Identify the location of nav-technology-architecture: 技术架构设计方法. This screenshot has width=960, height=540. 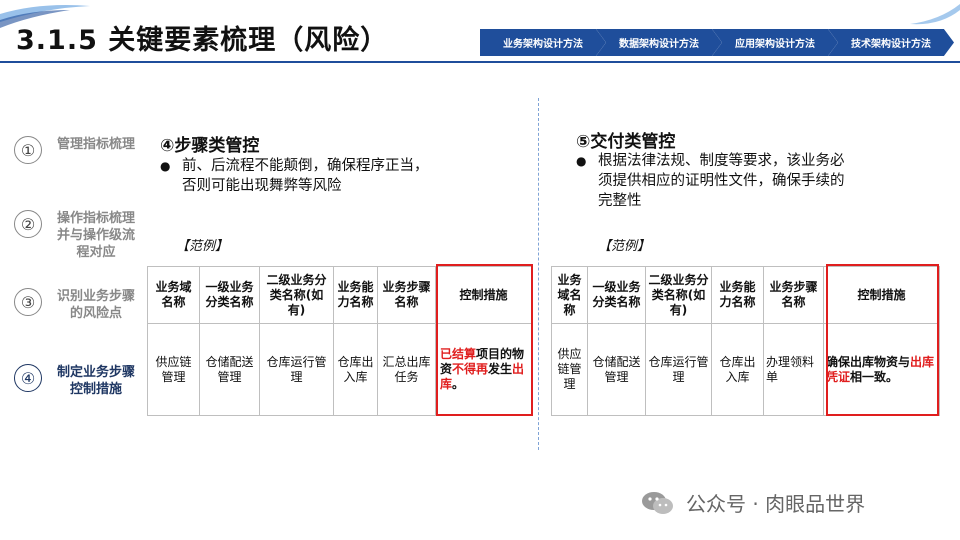
(891, 42).